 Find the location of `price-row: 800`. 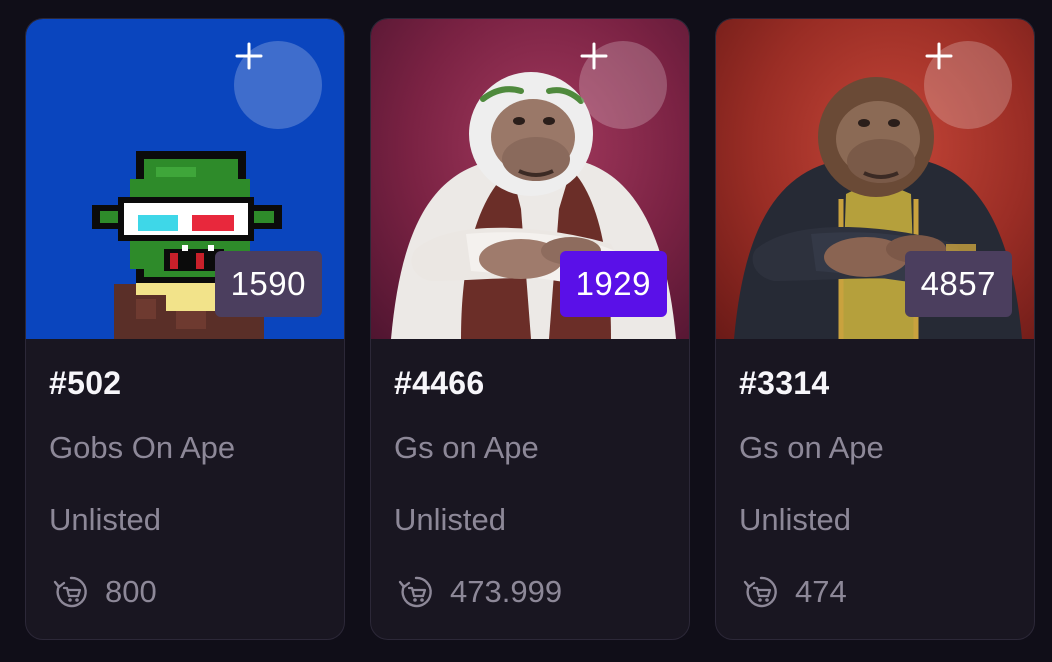

price-row: 800 is located at coordinates (103, 592).